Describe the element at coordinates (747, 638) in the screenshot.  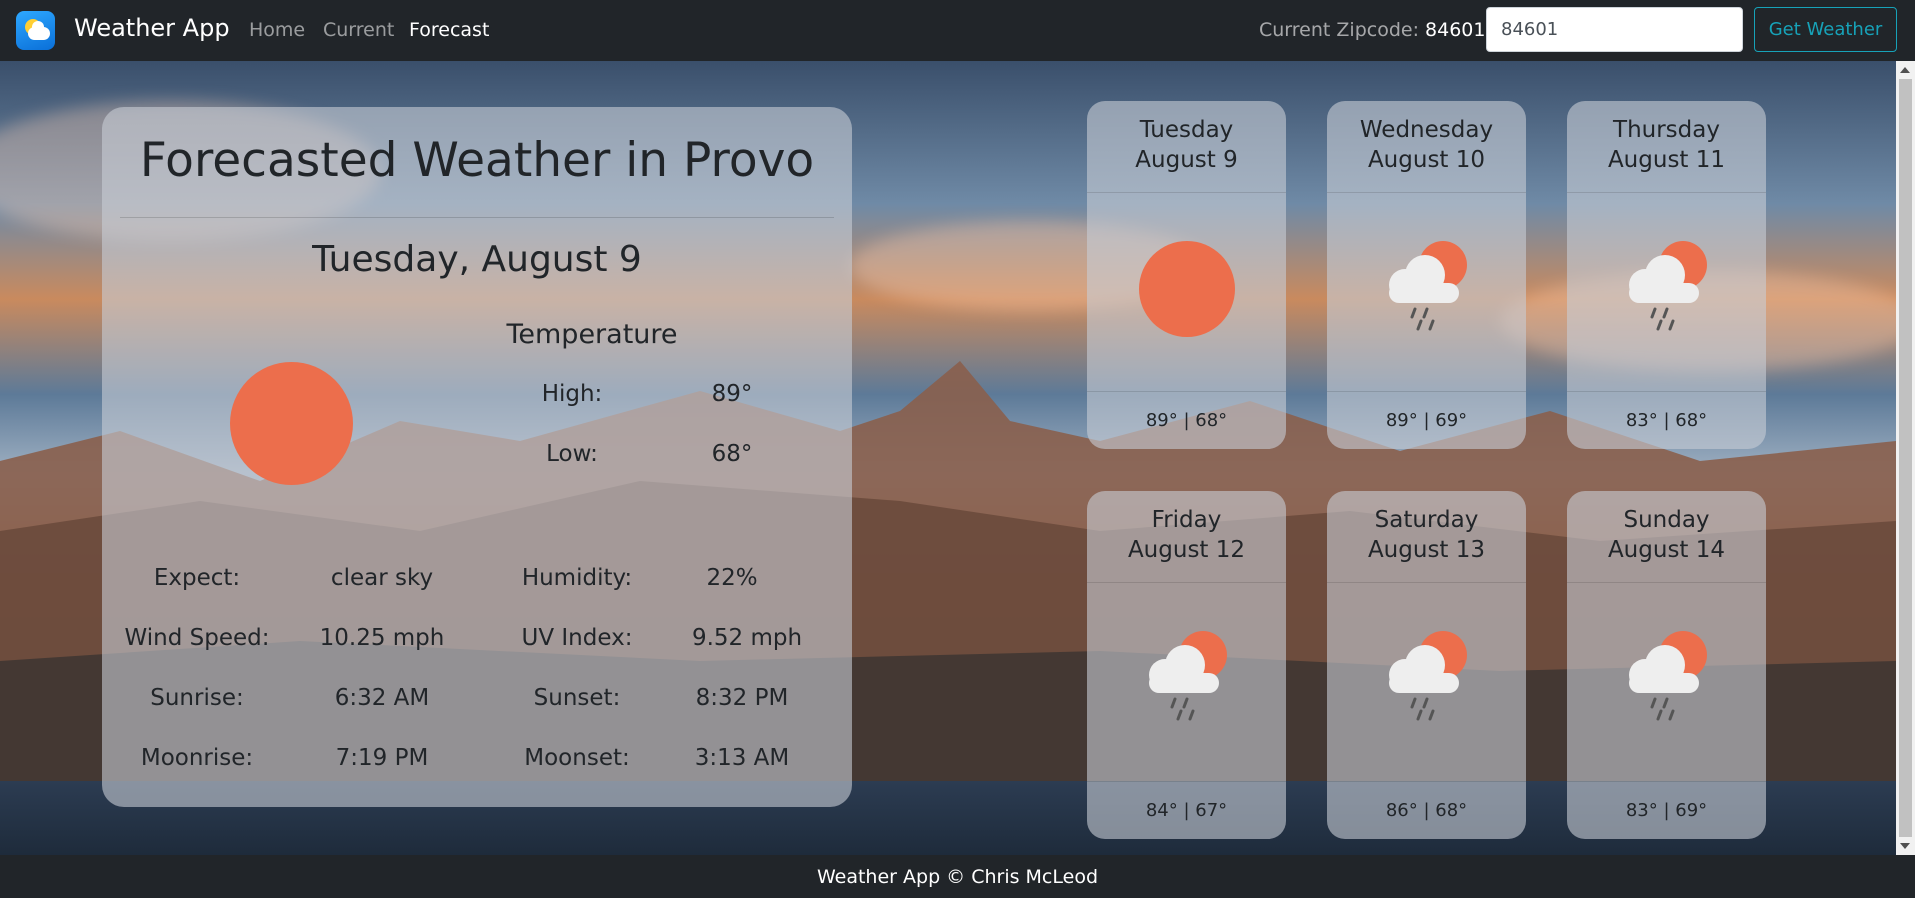
I see `uv-index-value: 9.52 mph` at that location.